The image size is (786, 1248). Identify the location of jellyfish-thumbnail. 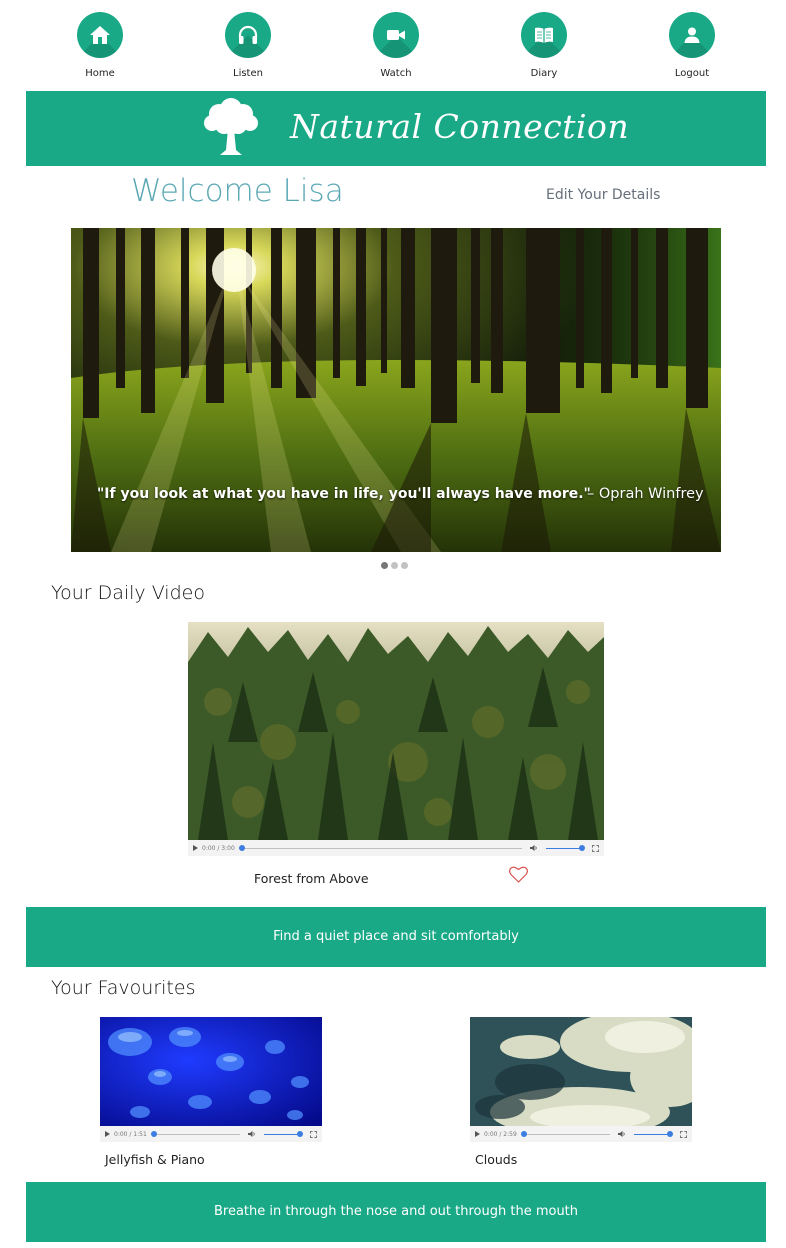
(211, 1071).